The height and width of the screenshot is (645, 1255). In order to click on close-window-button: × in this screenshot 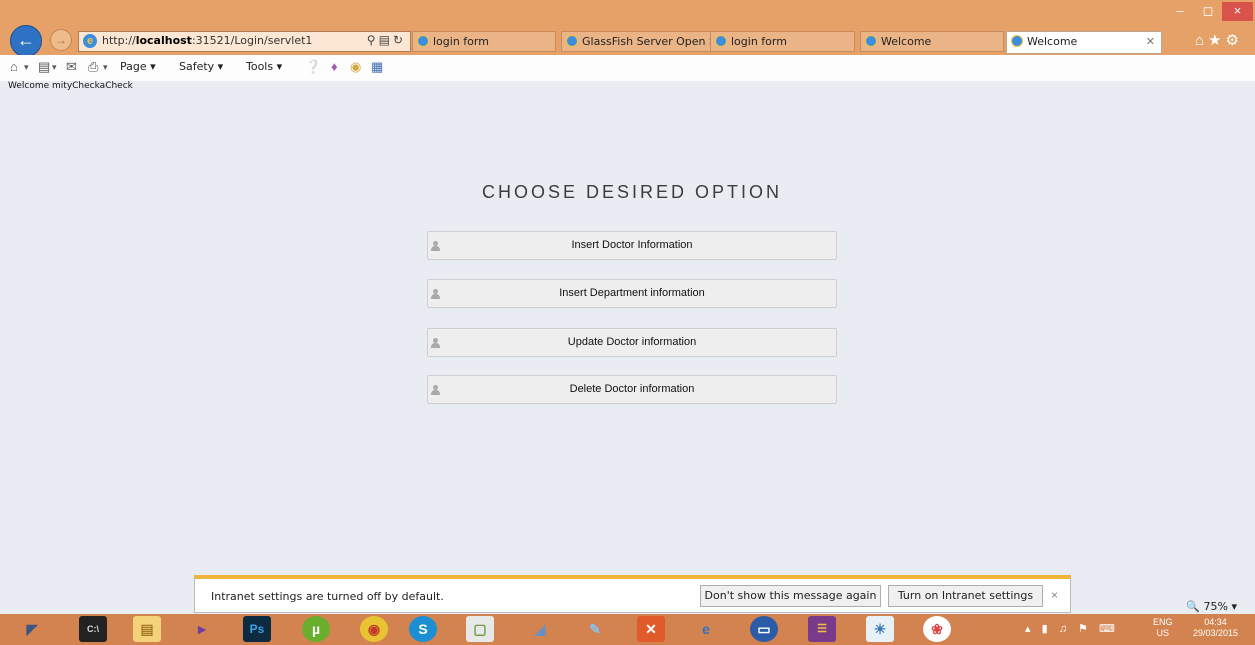, I will do `click(1237, 11)`.